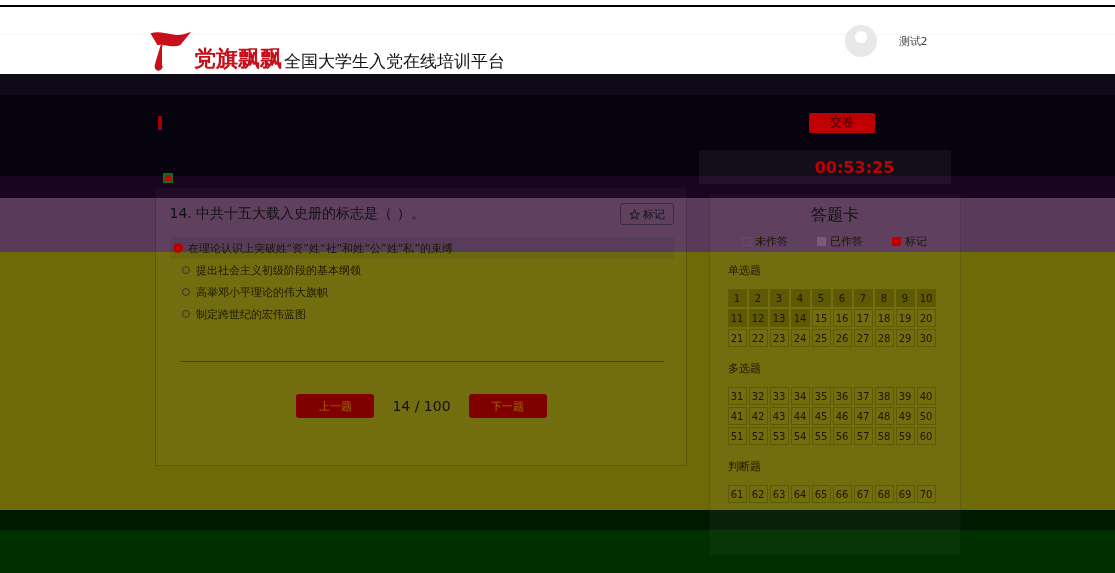 The width and height of the screenshot is (1115, 573). What do you see at coordinates (634, 214) in the screenshot?
I see `star-icon` at bounding box center [634, 214].